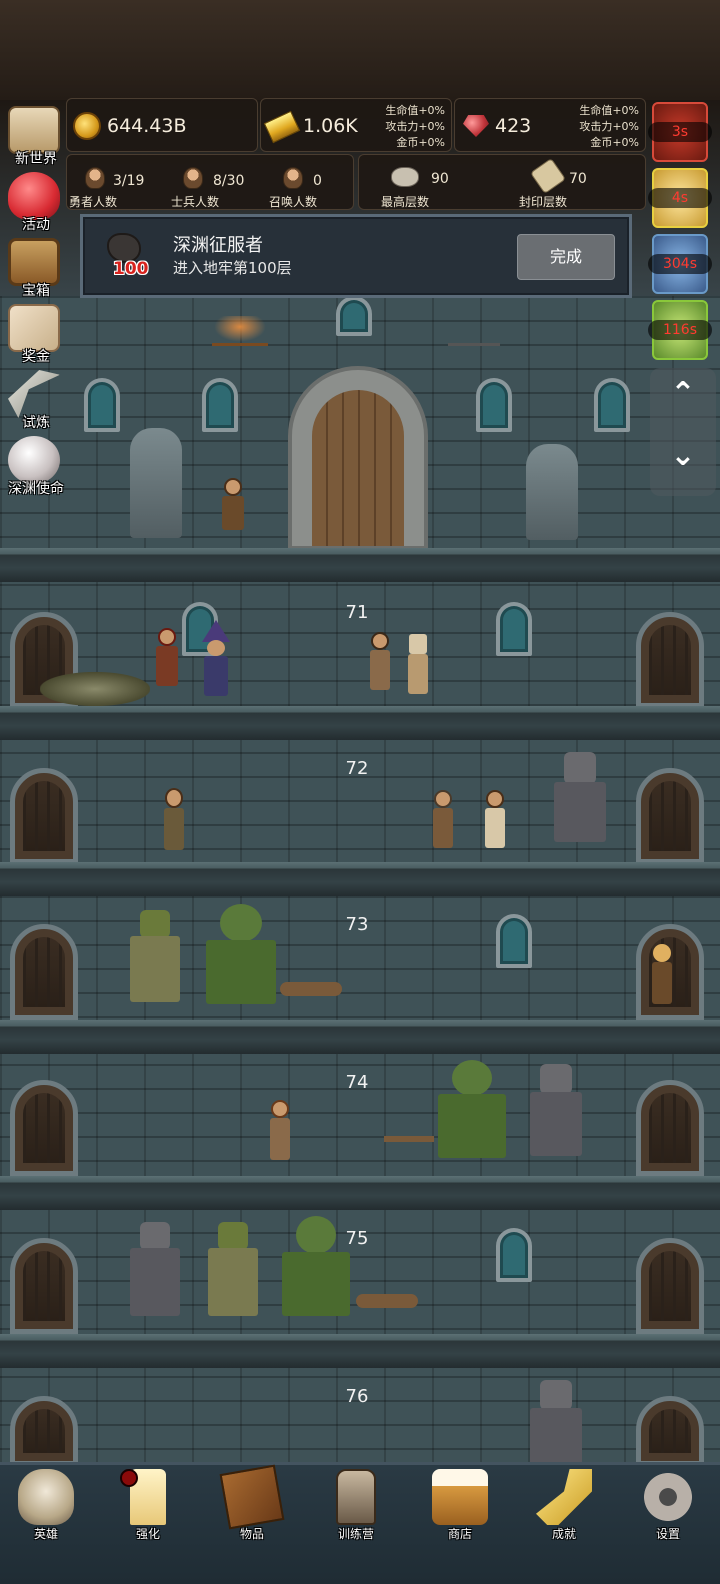 This screenshot has height=1584, width=720. What do you see at coordinates (210, 182) in the screenshot?
I see `unit-counts-panel: 3/19 勇者人数 8/30 士兵人数 0 召唤人数` at bounding box center [210, 182].